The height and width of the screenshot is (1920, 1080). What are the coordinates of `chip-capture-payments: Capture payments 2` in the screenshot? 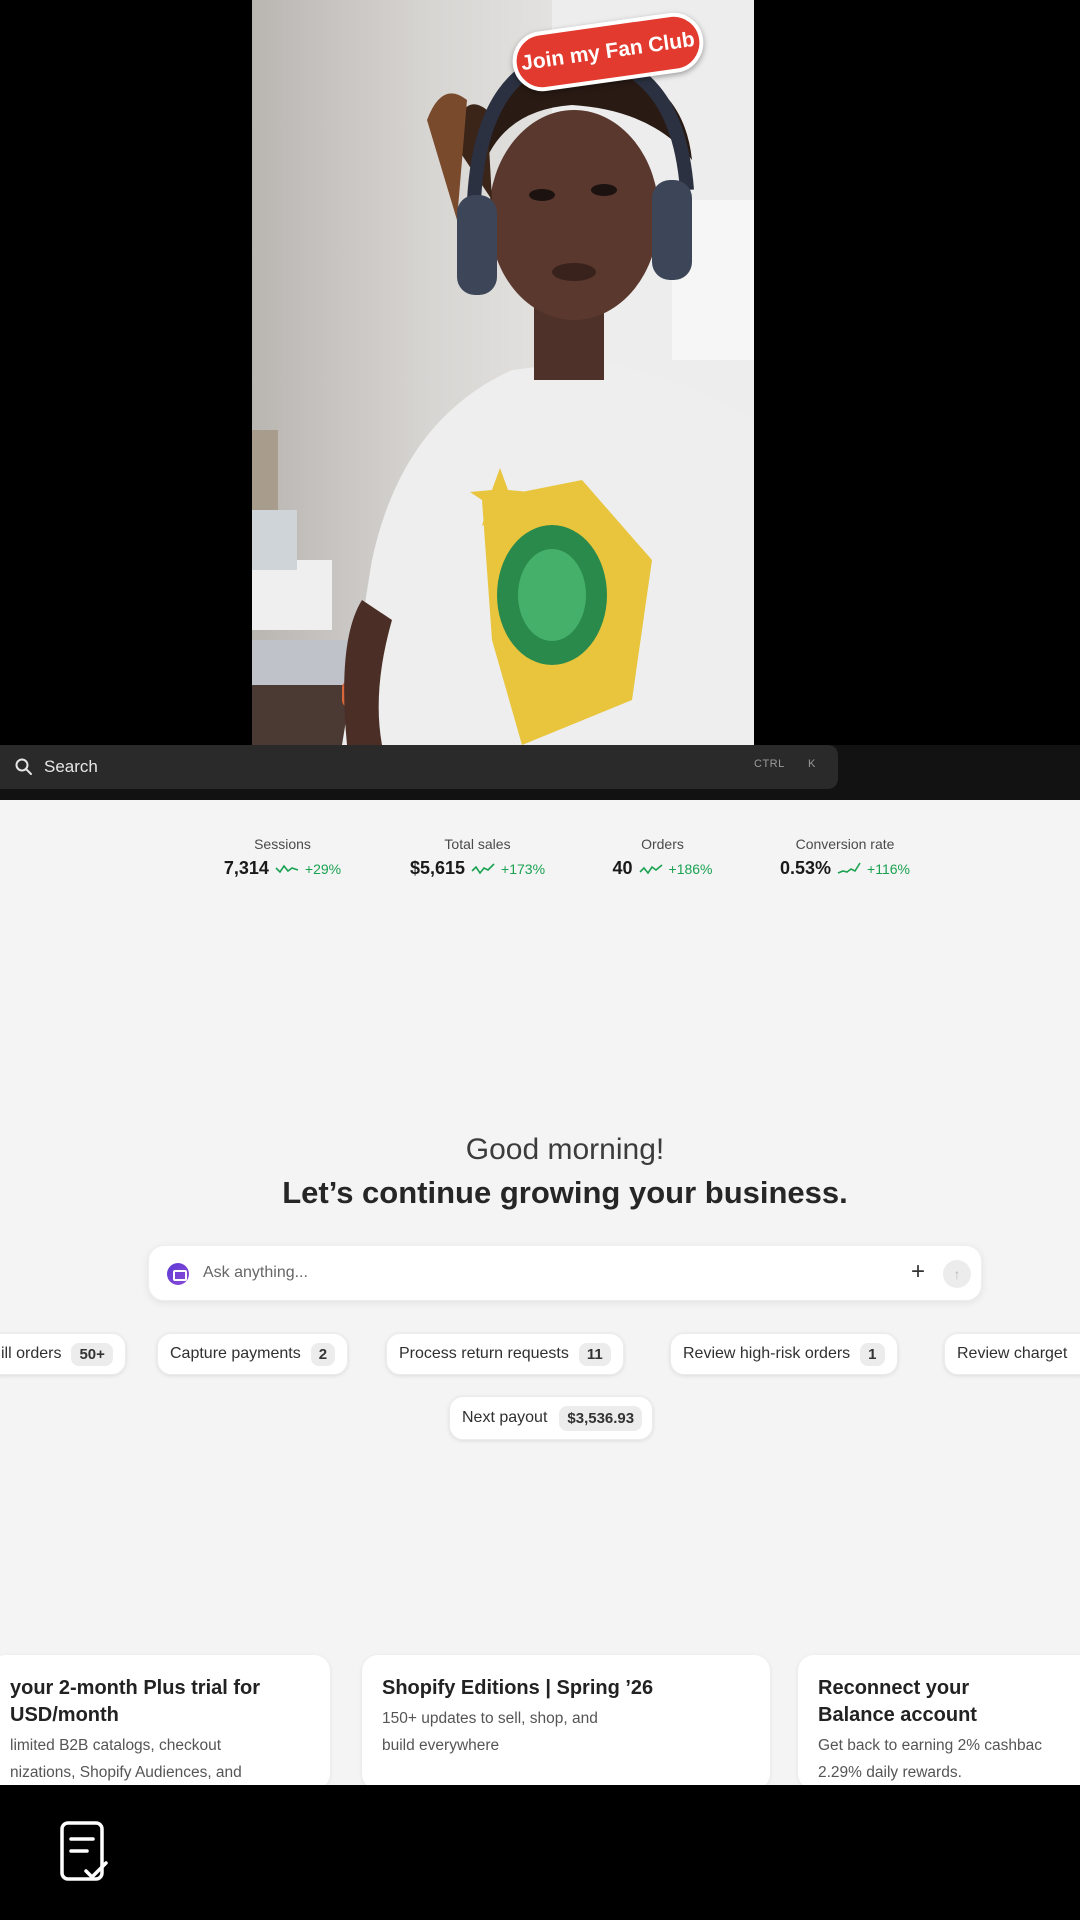 It's located at (253, 1354).